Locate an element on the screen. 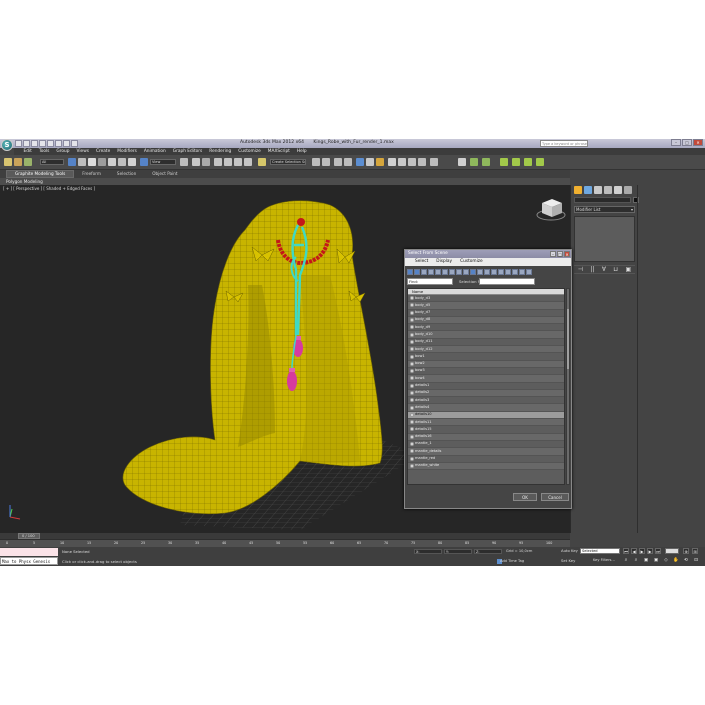 Image resolution: width=705 pixels, height=705 pixels. remove-modifier-icon: ⊔ is located at coordinates (615, 270).